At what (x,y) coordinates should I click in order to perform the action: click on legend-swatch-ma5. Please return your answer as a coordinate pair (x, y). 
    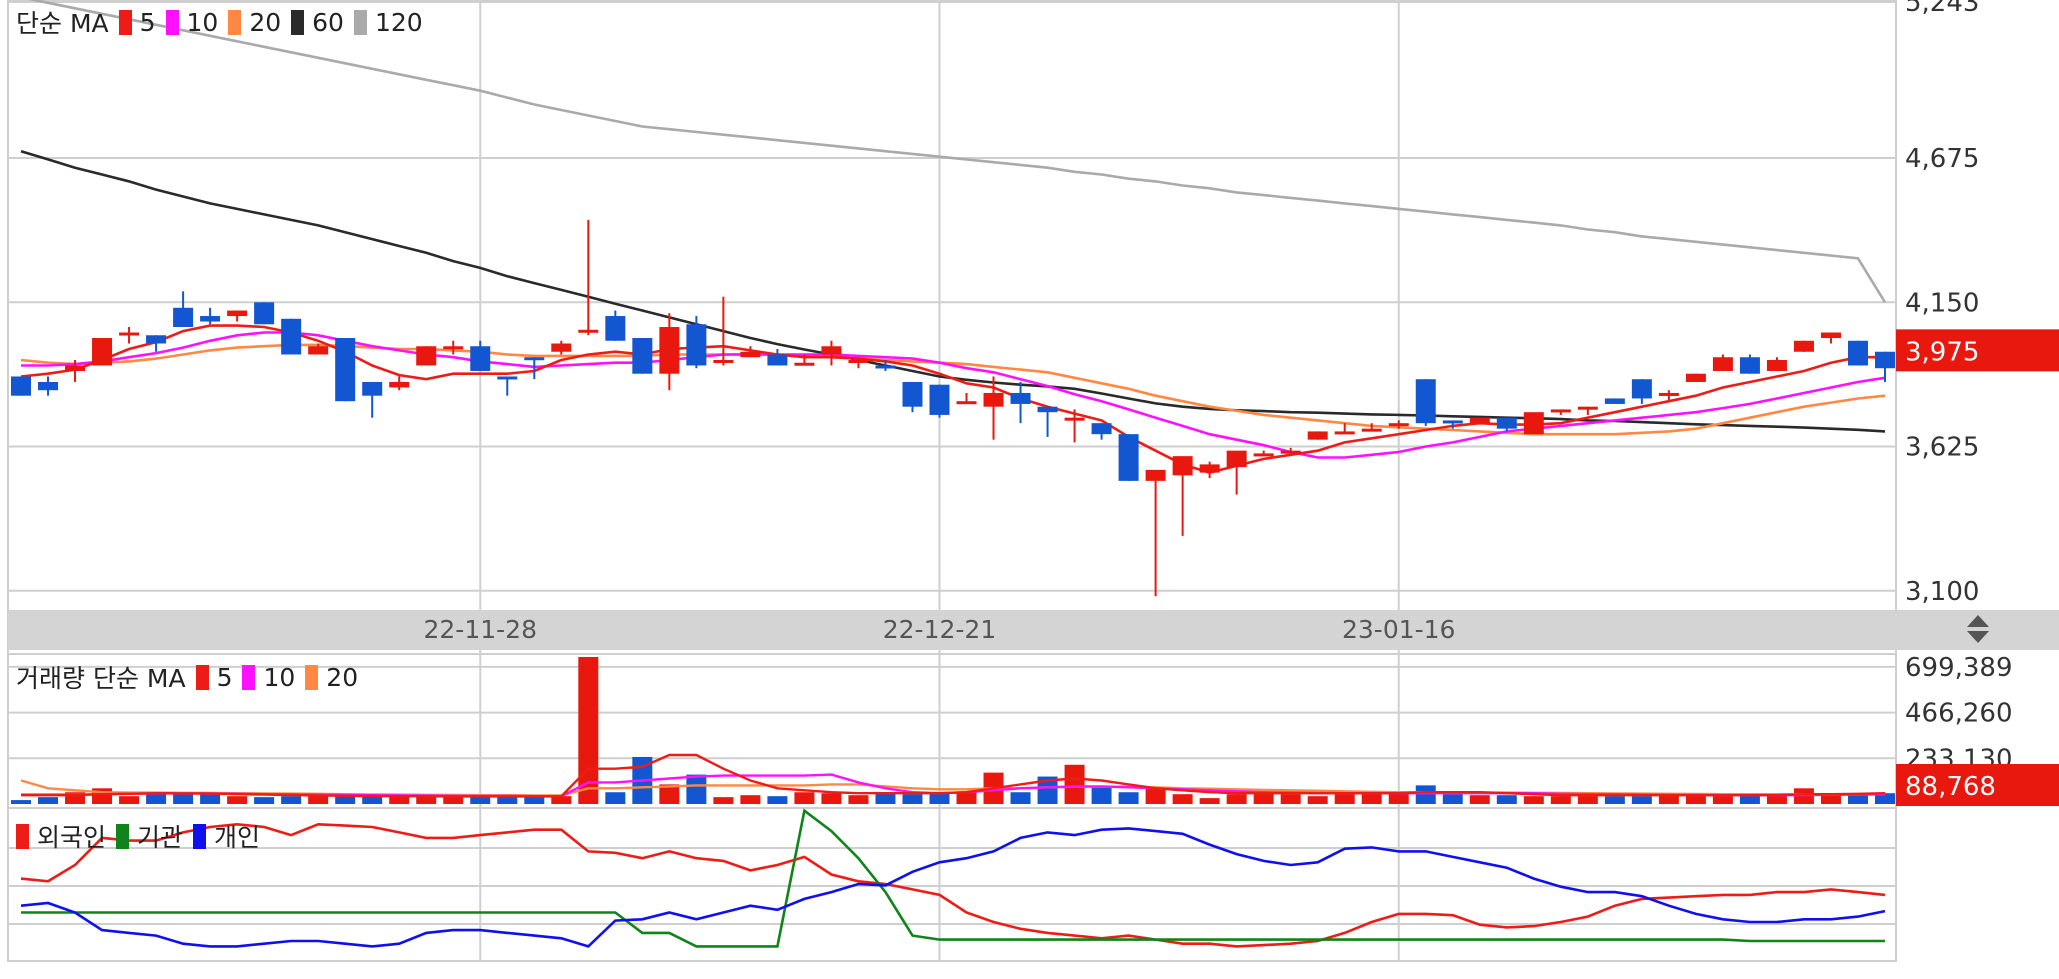
    Looking at the image, I should click on (125, 22).